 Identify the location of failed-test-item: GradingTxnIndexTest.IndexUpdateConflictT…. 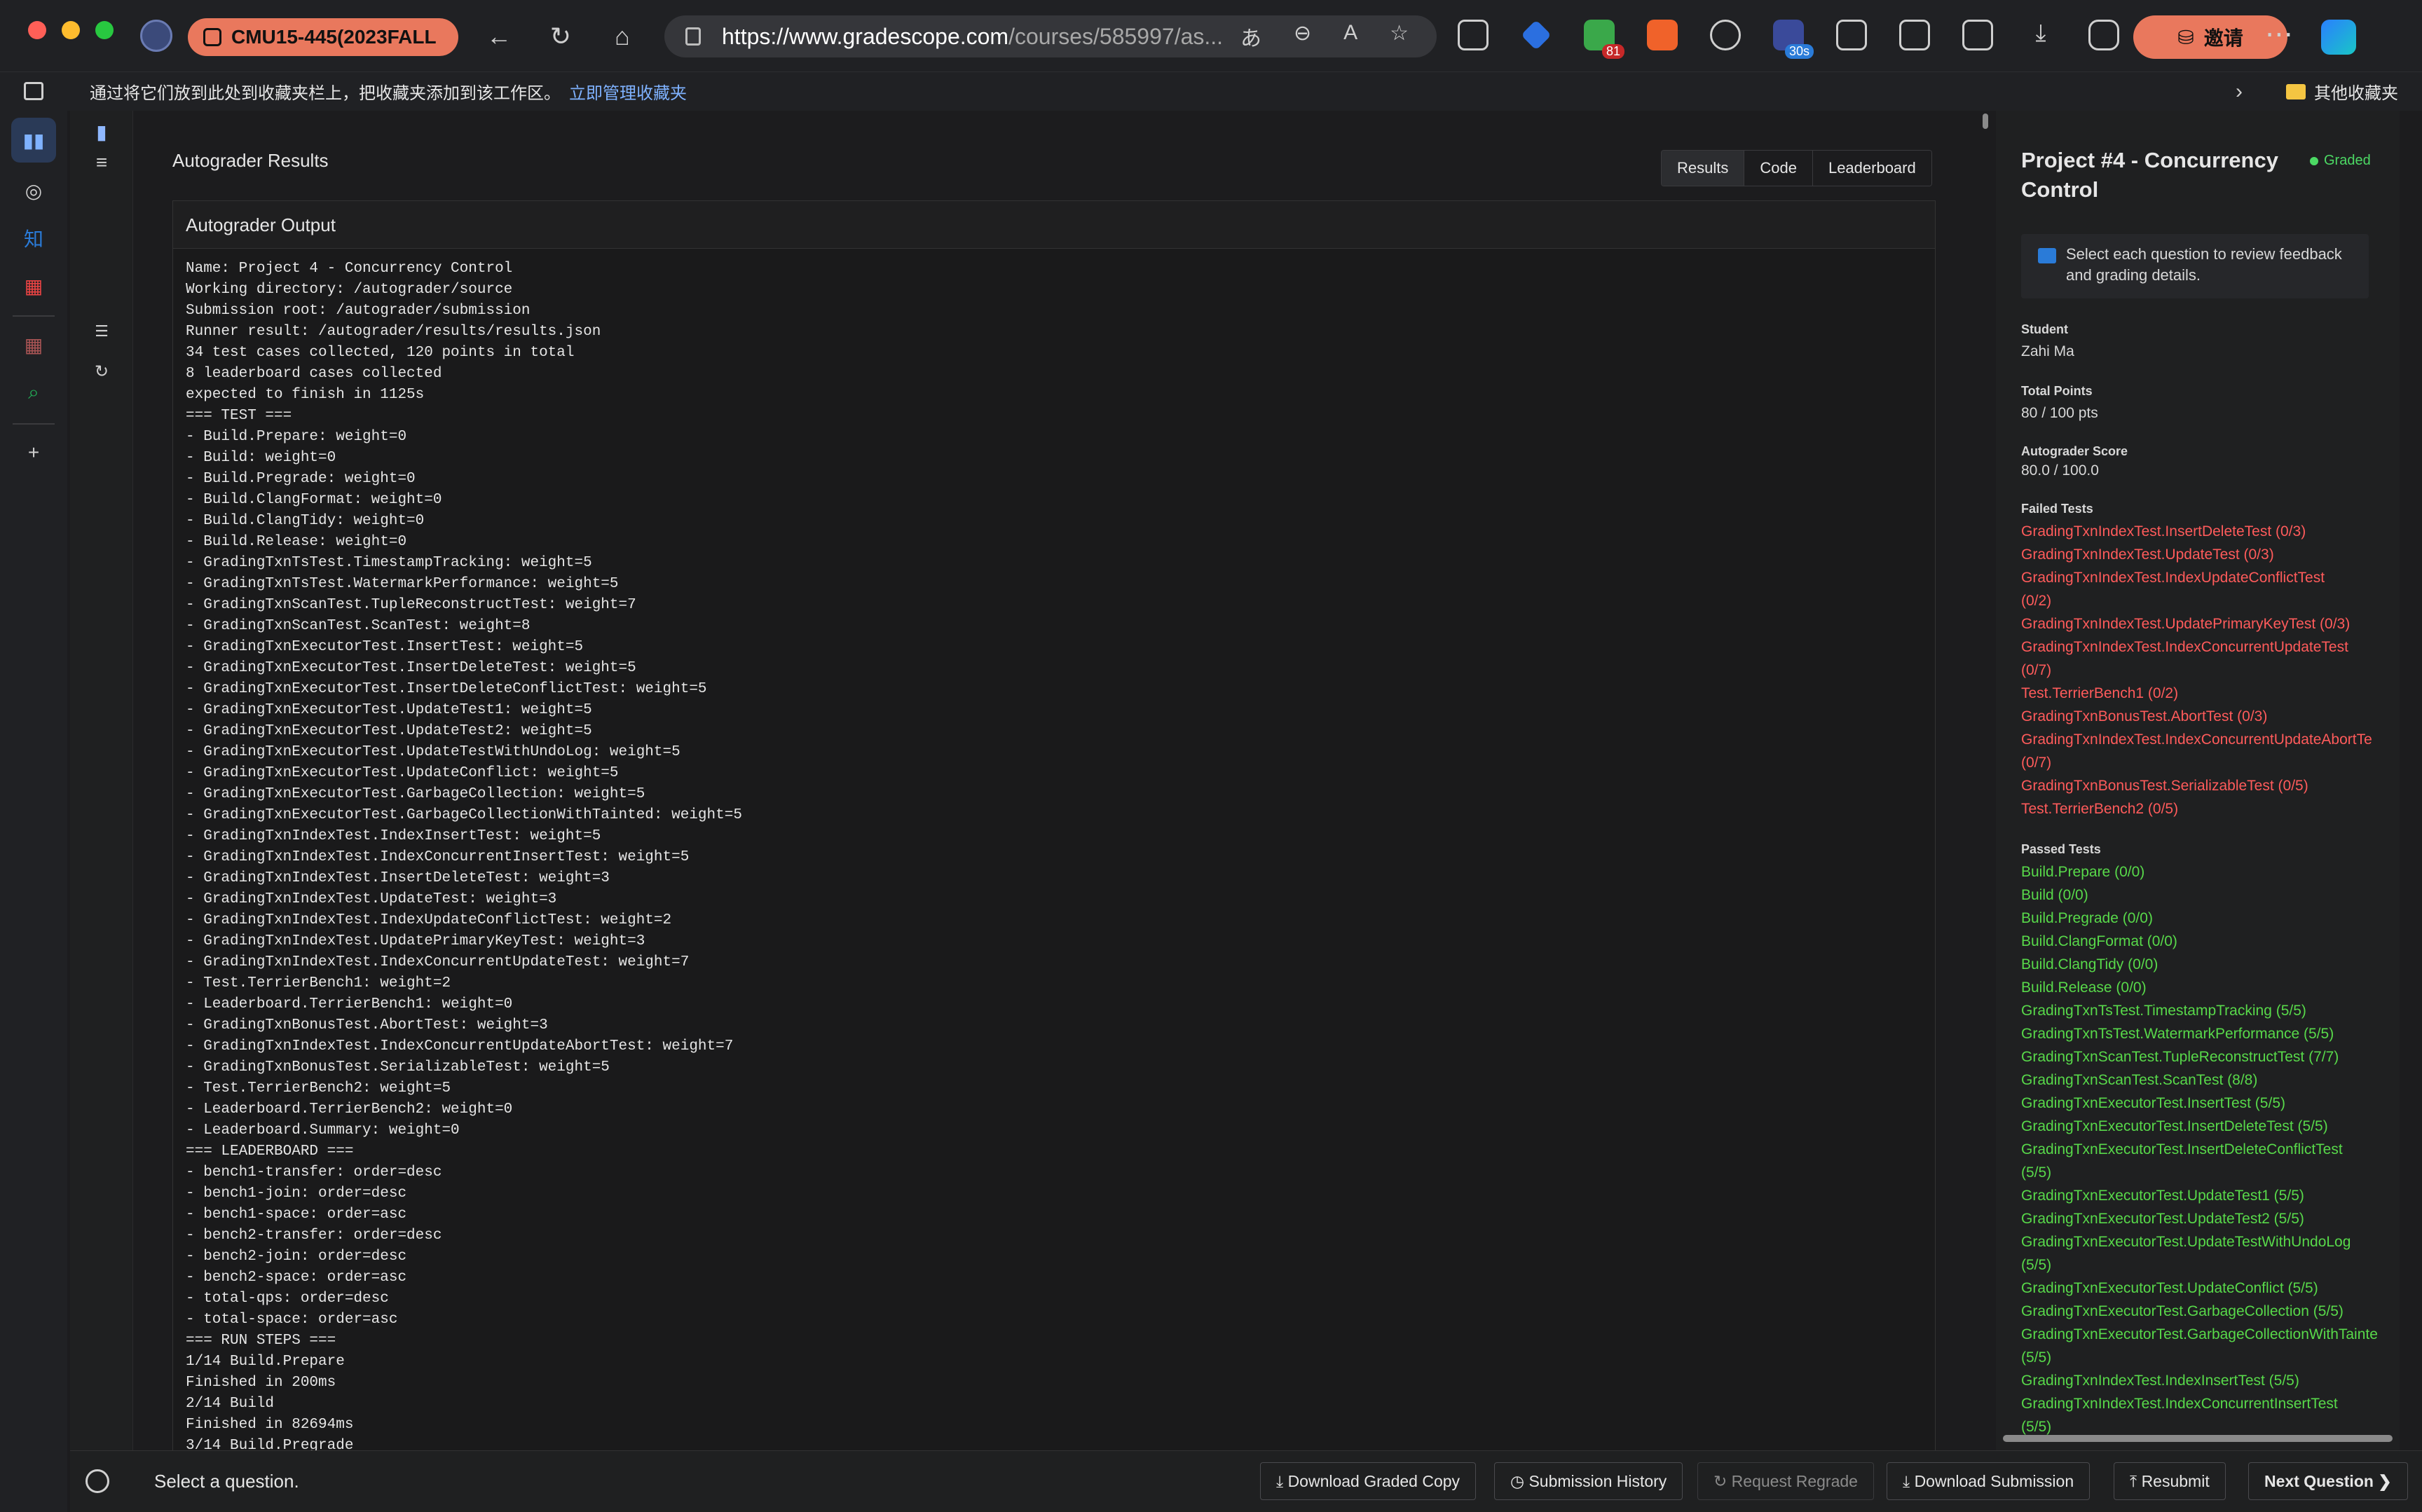
(2210, 577).